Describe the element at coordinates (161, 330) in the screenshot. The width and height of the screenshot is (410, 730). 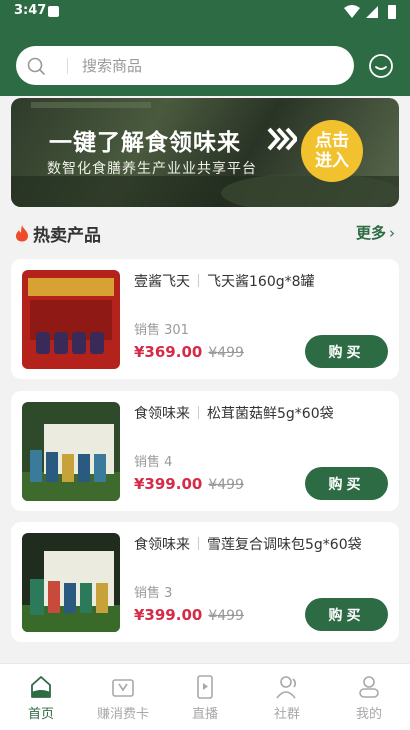
I see `product-sales: 销售 301` at that location.